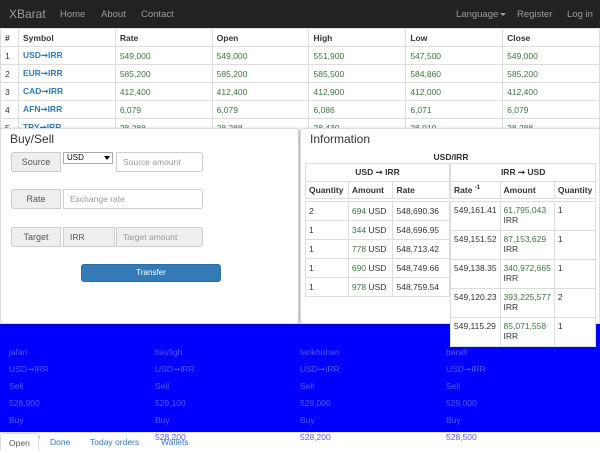 The image size is (600, 452). I want to click on row-index: 1, so click(9, 55).